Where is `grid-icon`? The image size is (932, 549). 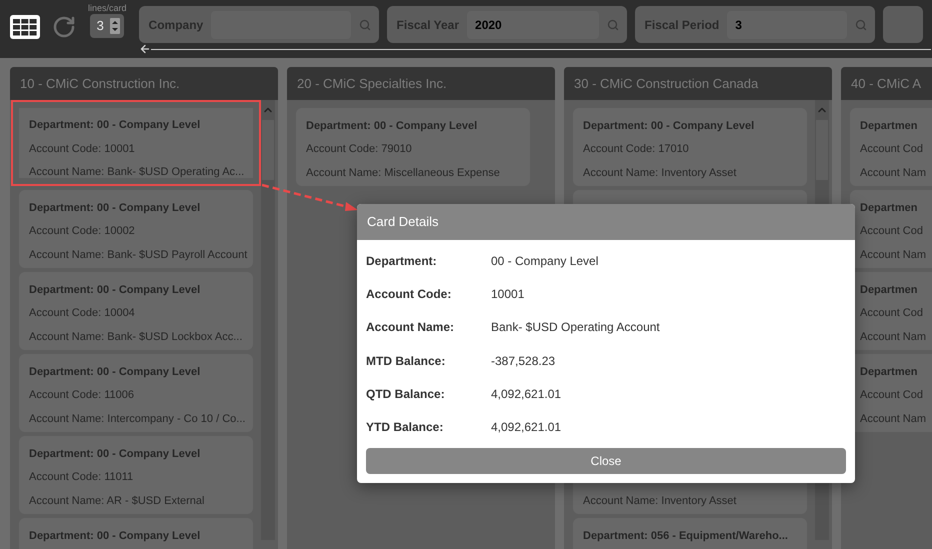
grid-icon is located at coordinates (25, 27).